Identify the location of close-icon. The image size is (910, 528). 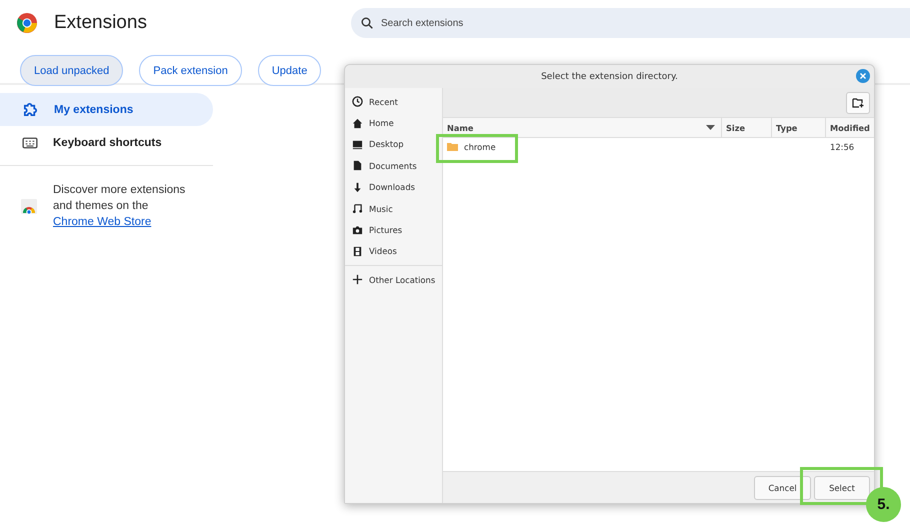
(863, 76).